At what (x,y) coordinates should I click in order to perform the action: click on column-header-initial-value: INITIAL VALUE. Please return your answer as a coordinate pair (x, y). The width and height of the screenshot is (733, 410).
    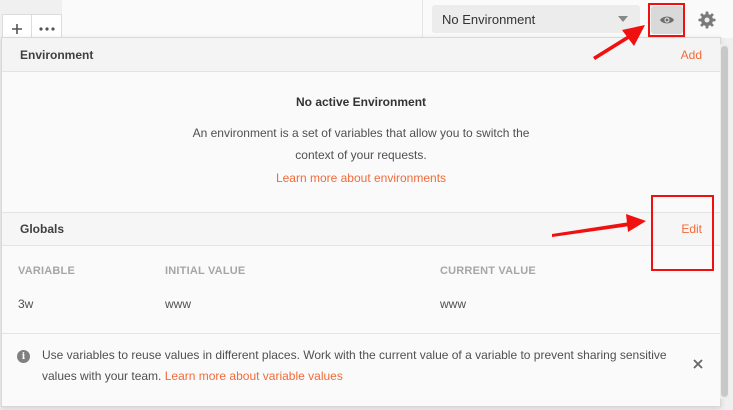
    Looking at the image, I should click on (205, 271).